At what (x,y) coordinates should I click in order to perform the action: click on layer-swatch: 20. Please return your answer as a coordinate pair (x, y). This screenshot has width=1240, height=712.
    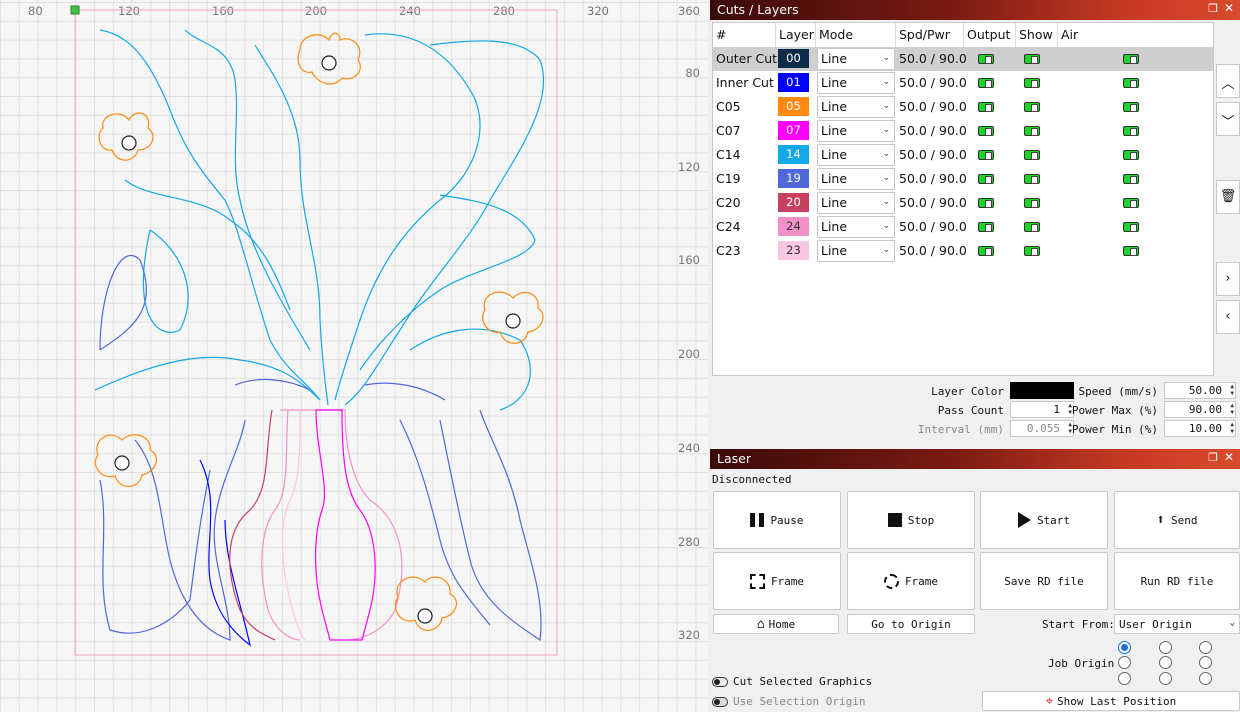
    Looking at the image, I should click on (793, 202).